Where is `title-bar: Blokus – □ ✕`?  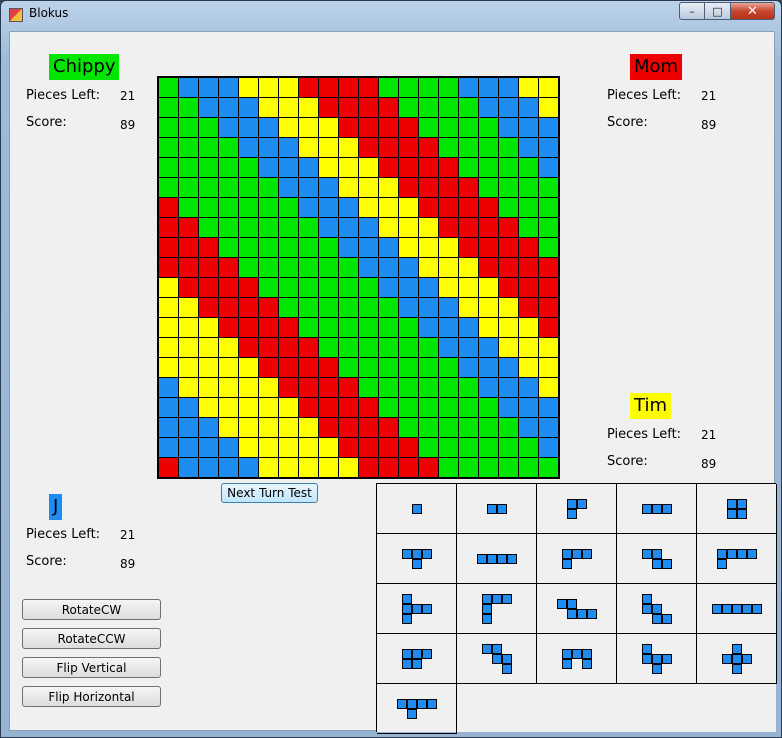 title-bar: Blokus – □ ✕ is located at coordinates (391, 15).